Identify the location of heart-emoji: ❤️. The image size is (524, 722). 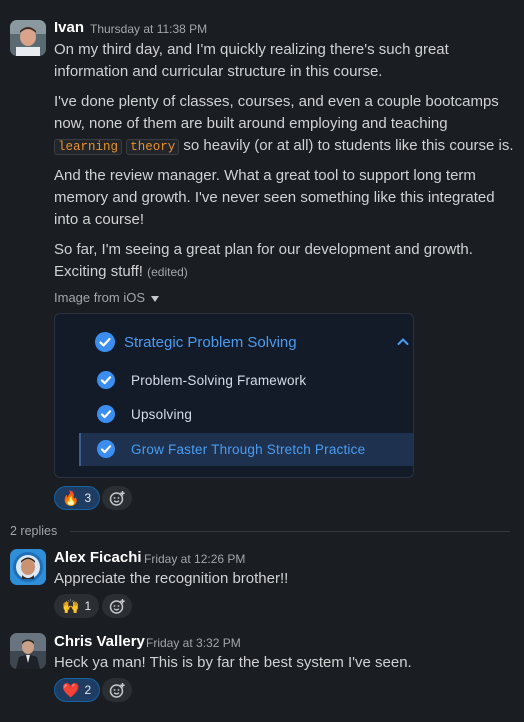
(71, 689).